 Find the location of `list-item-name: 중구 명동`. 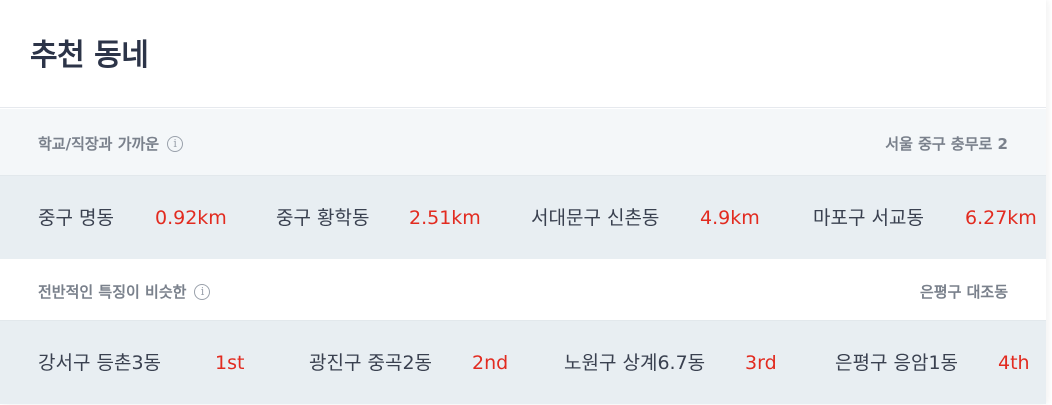

list-item-name: 중구 명동 is located at coordinates (76, 218).